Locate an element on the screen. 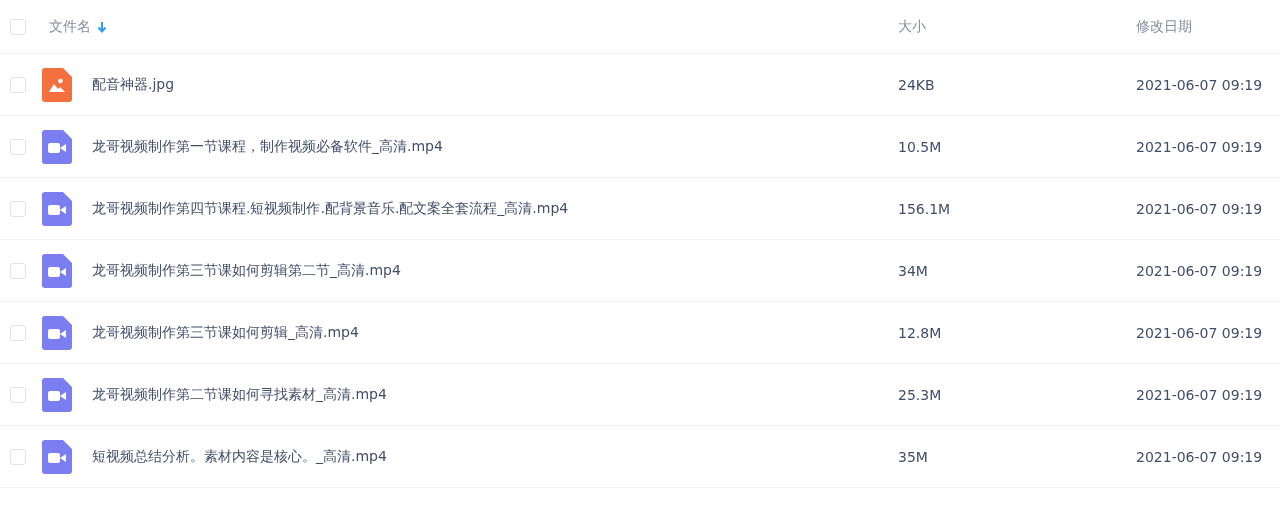 The height and width of the screenshot is (521, 1280). file-size: 34M is located at coordinates (913, 270).